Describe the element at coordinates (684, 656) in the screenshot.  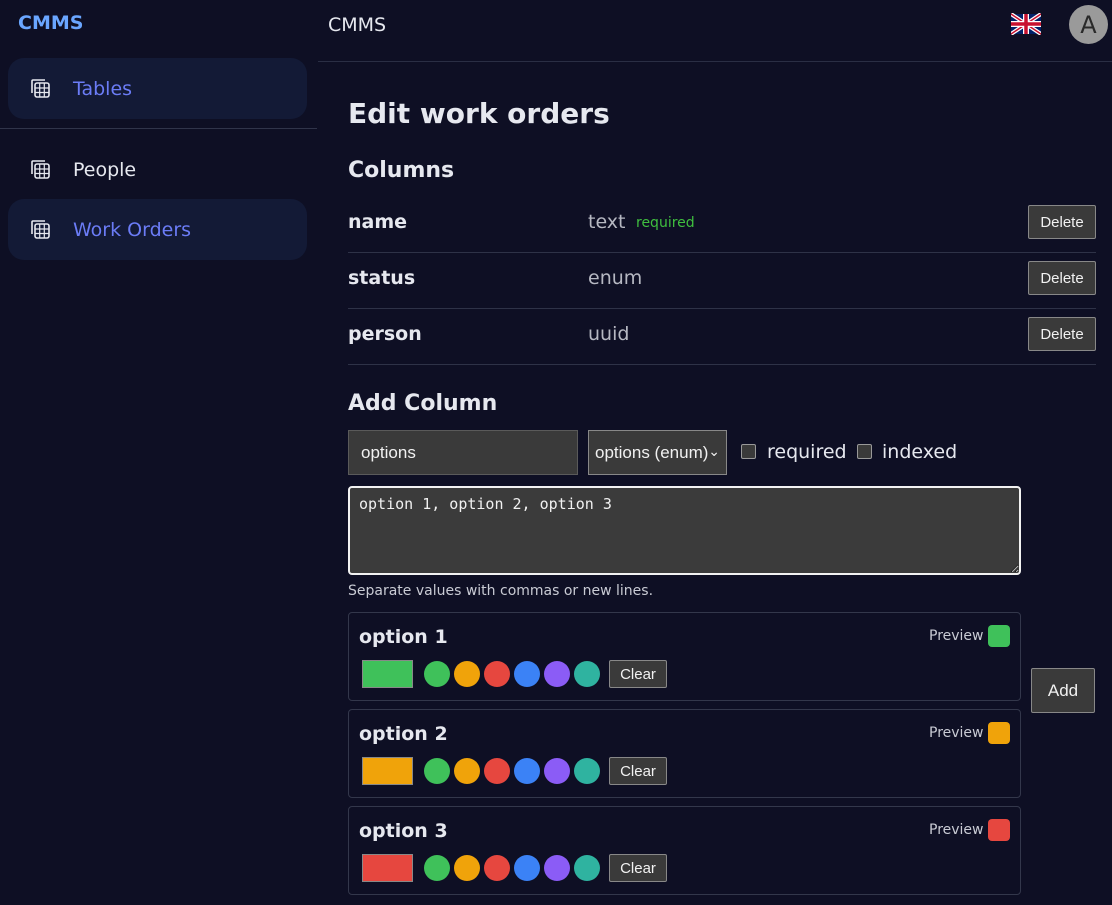
I see `option-card: option 1 Preview Clear` at that location.